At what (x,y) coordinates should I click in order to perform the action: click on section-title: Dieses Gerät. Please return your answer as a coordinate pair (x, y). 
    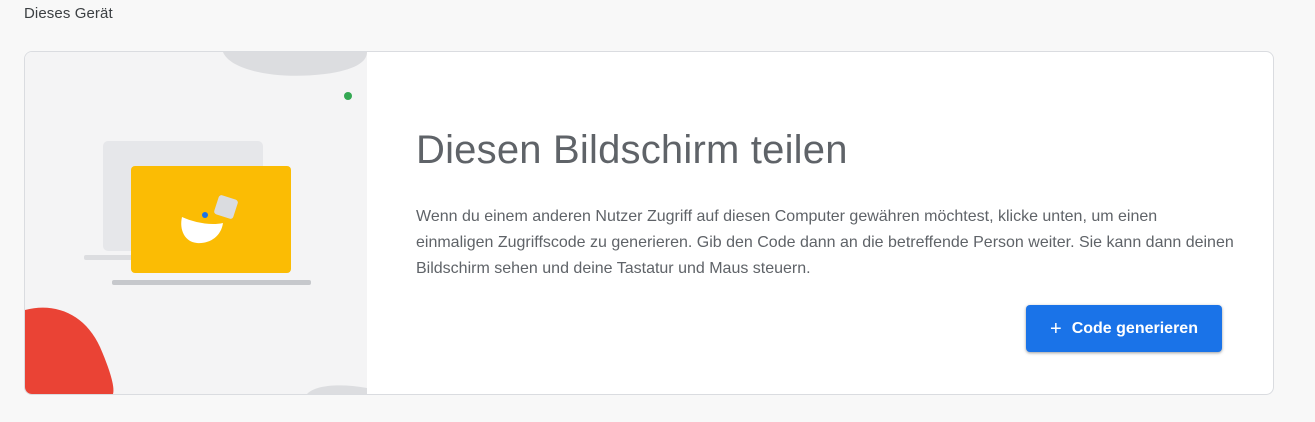
    Looking at the image, I should click on (68, 13).